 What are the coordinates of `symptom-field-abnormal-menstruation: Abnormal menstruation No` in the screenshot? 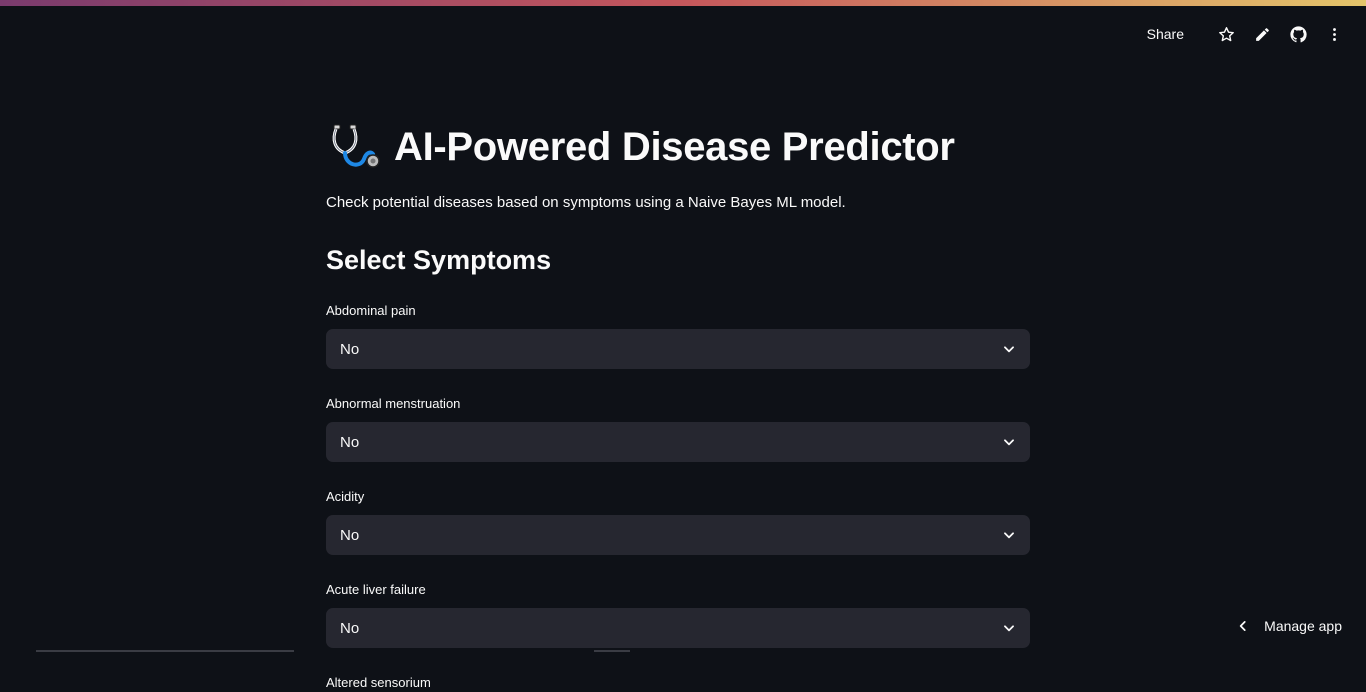 It's located at (678, 428).